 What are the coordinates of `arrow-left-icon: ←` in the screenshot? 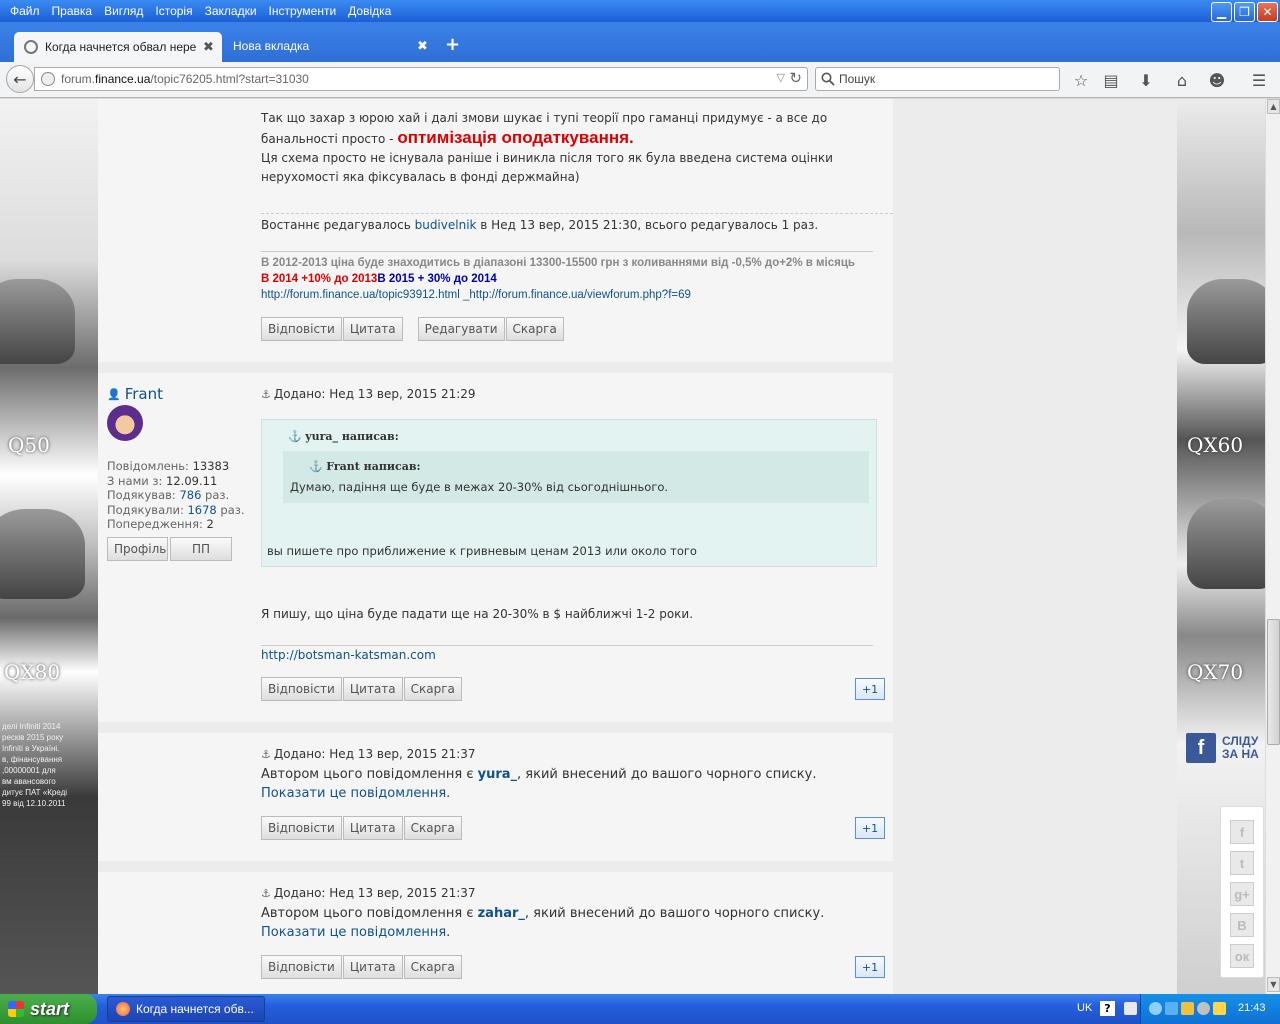 It's located at (20, 79).